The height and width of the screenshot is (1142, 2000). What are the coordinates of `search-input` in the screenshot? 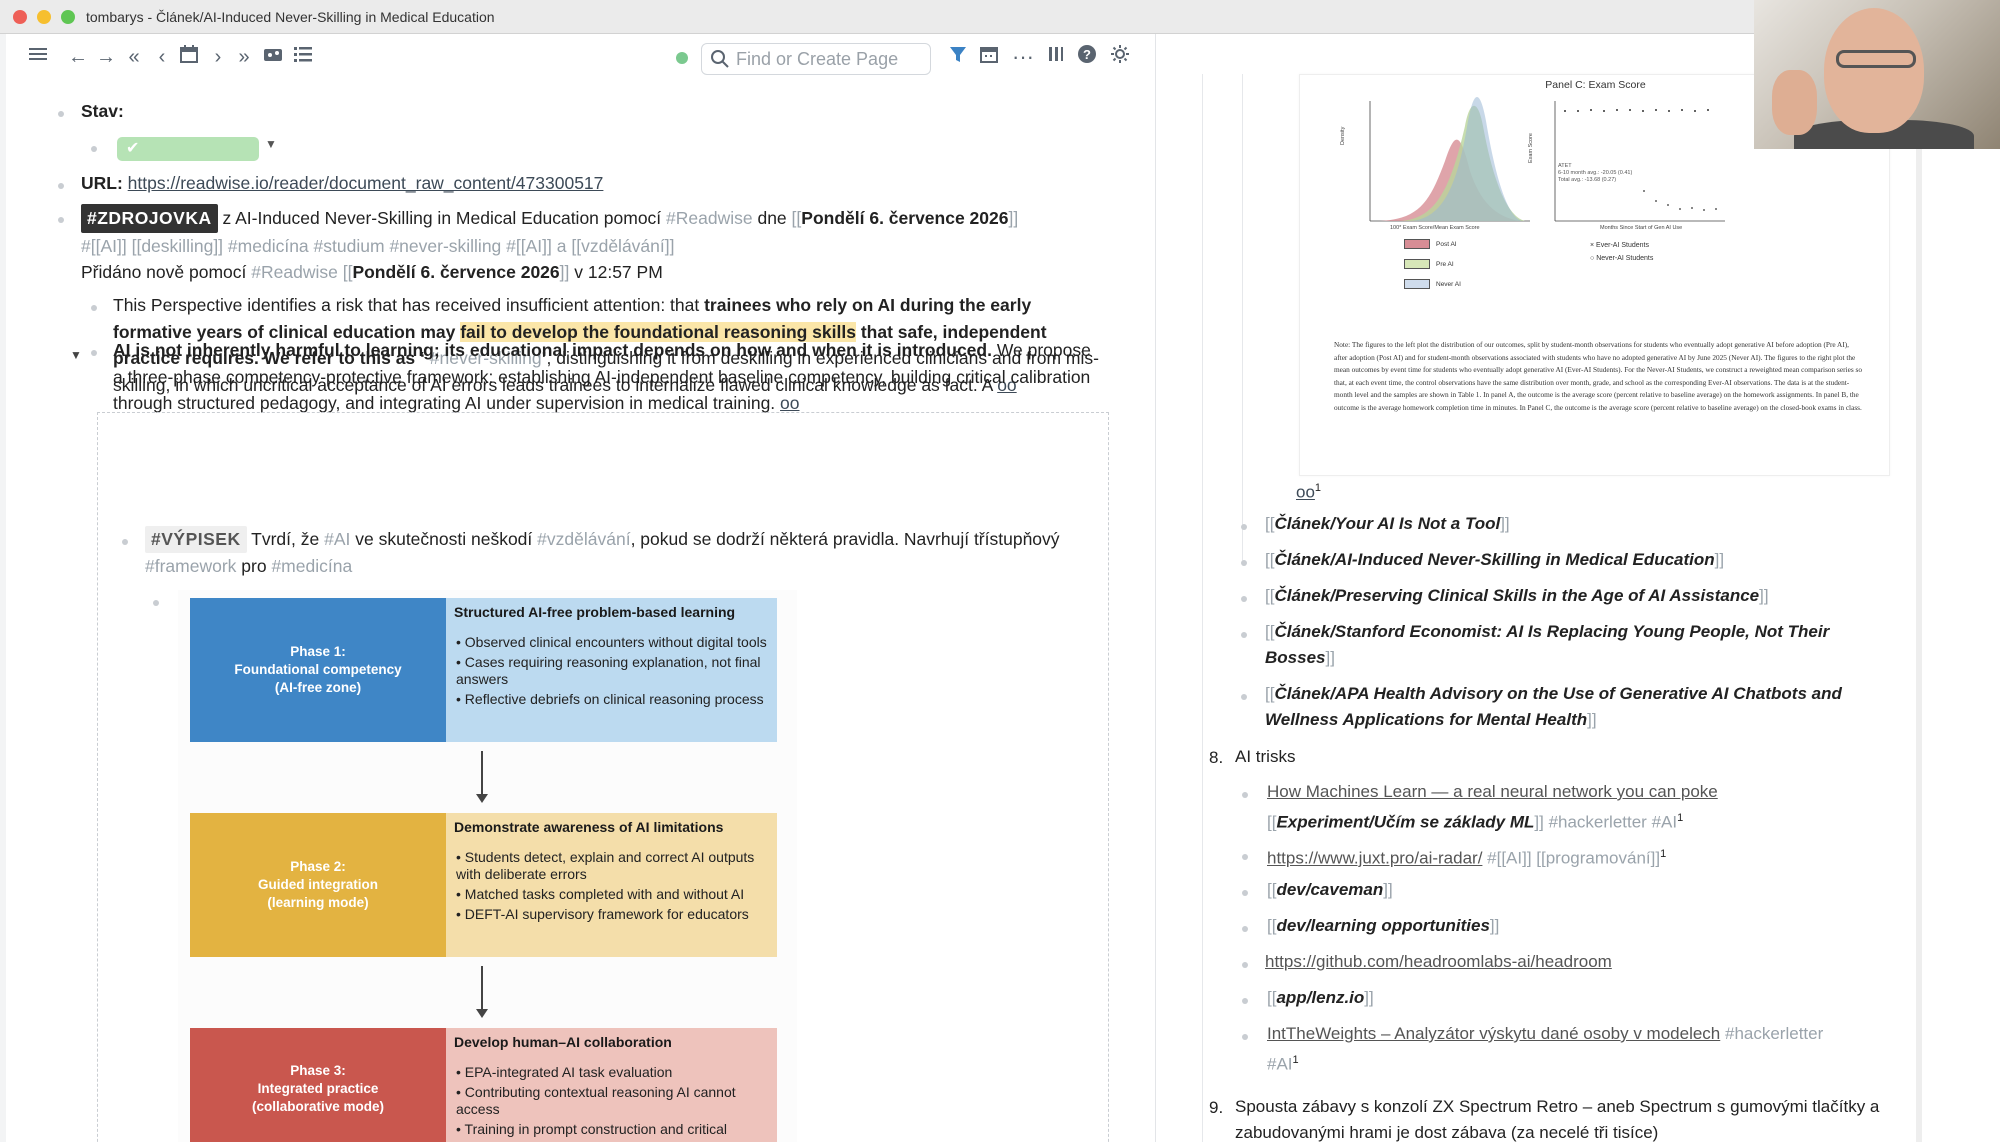 It's located at (831, 59).